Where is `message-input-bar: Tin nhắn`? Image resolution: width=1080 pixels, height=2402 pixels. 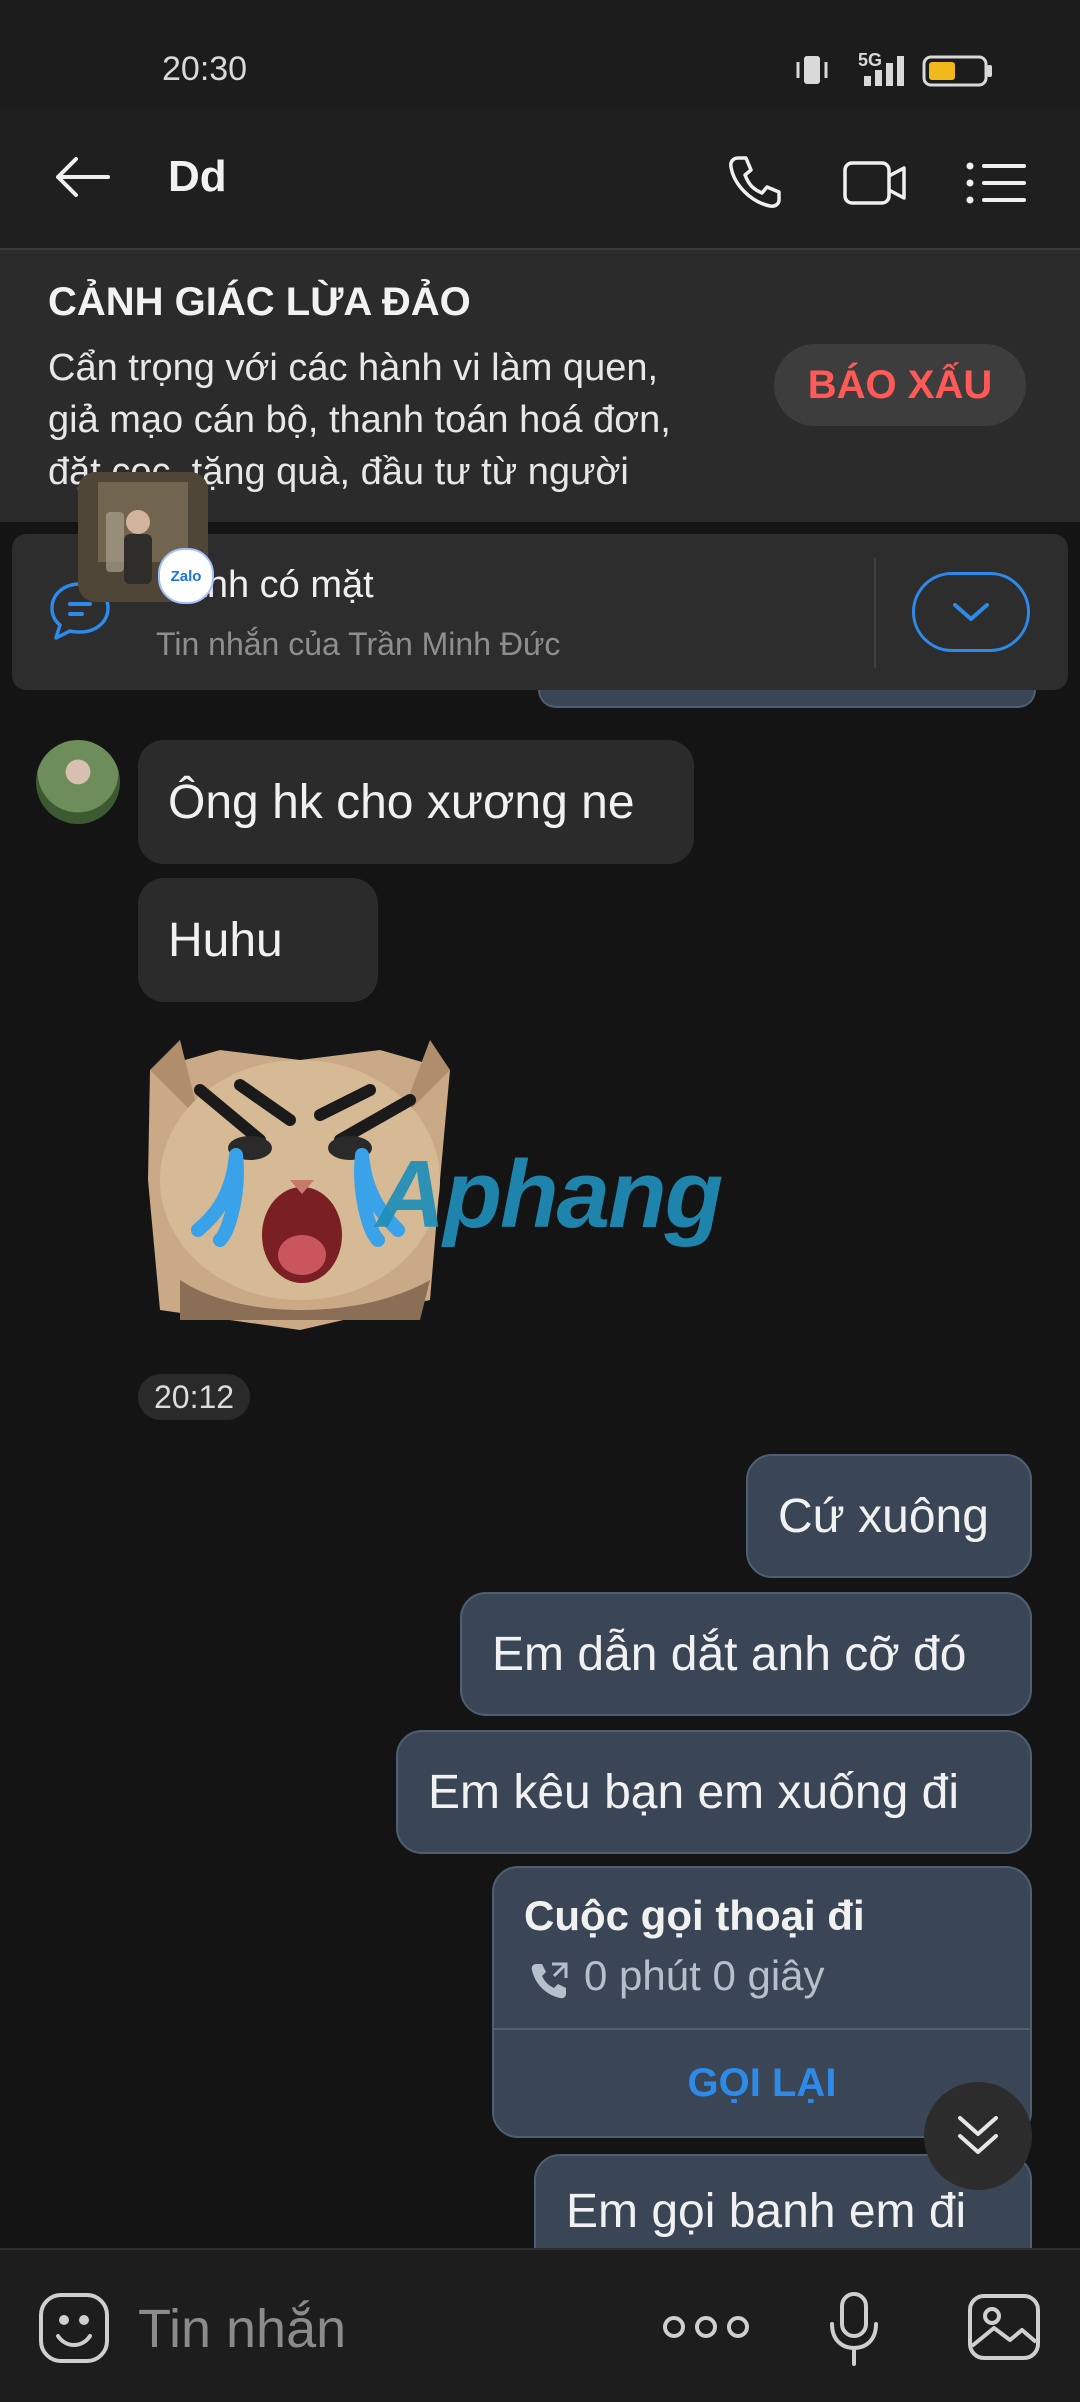 message-input-bar: Tin nhắn is located at coordinates (540, 2325).